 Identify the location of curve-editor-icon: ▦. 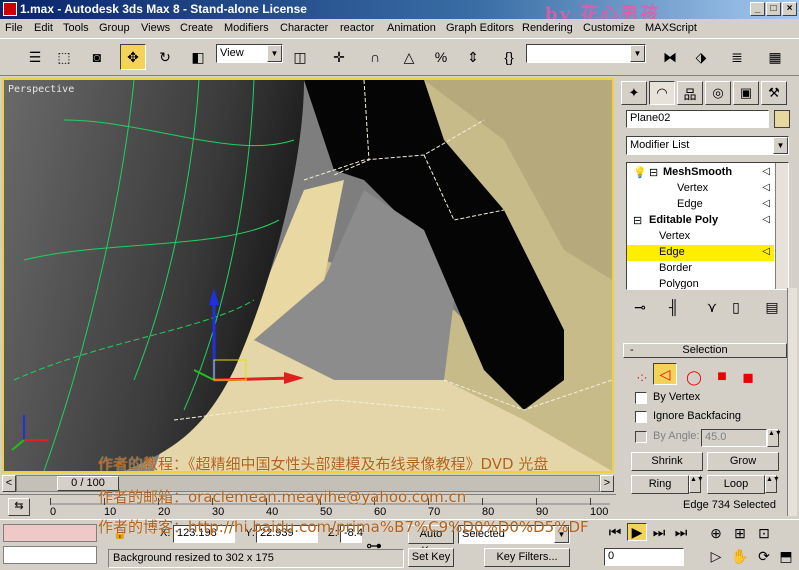
(775, 57).